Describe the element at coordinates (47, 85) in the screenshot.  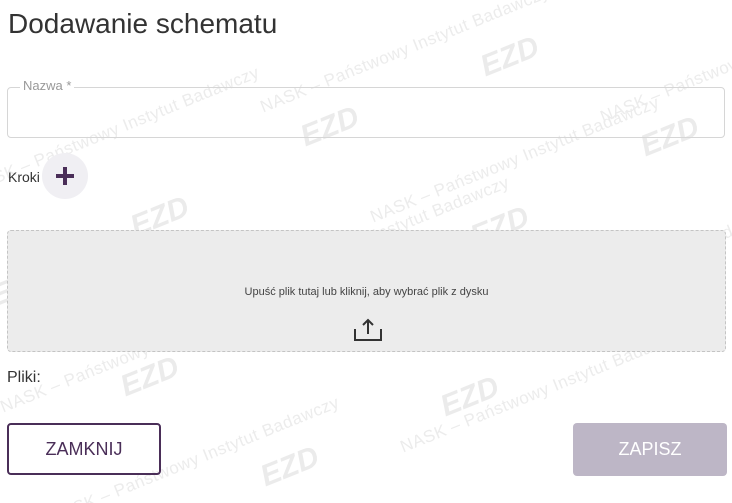
I see `name-field-label: Nazwa *` at that location.